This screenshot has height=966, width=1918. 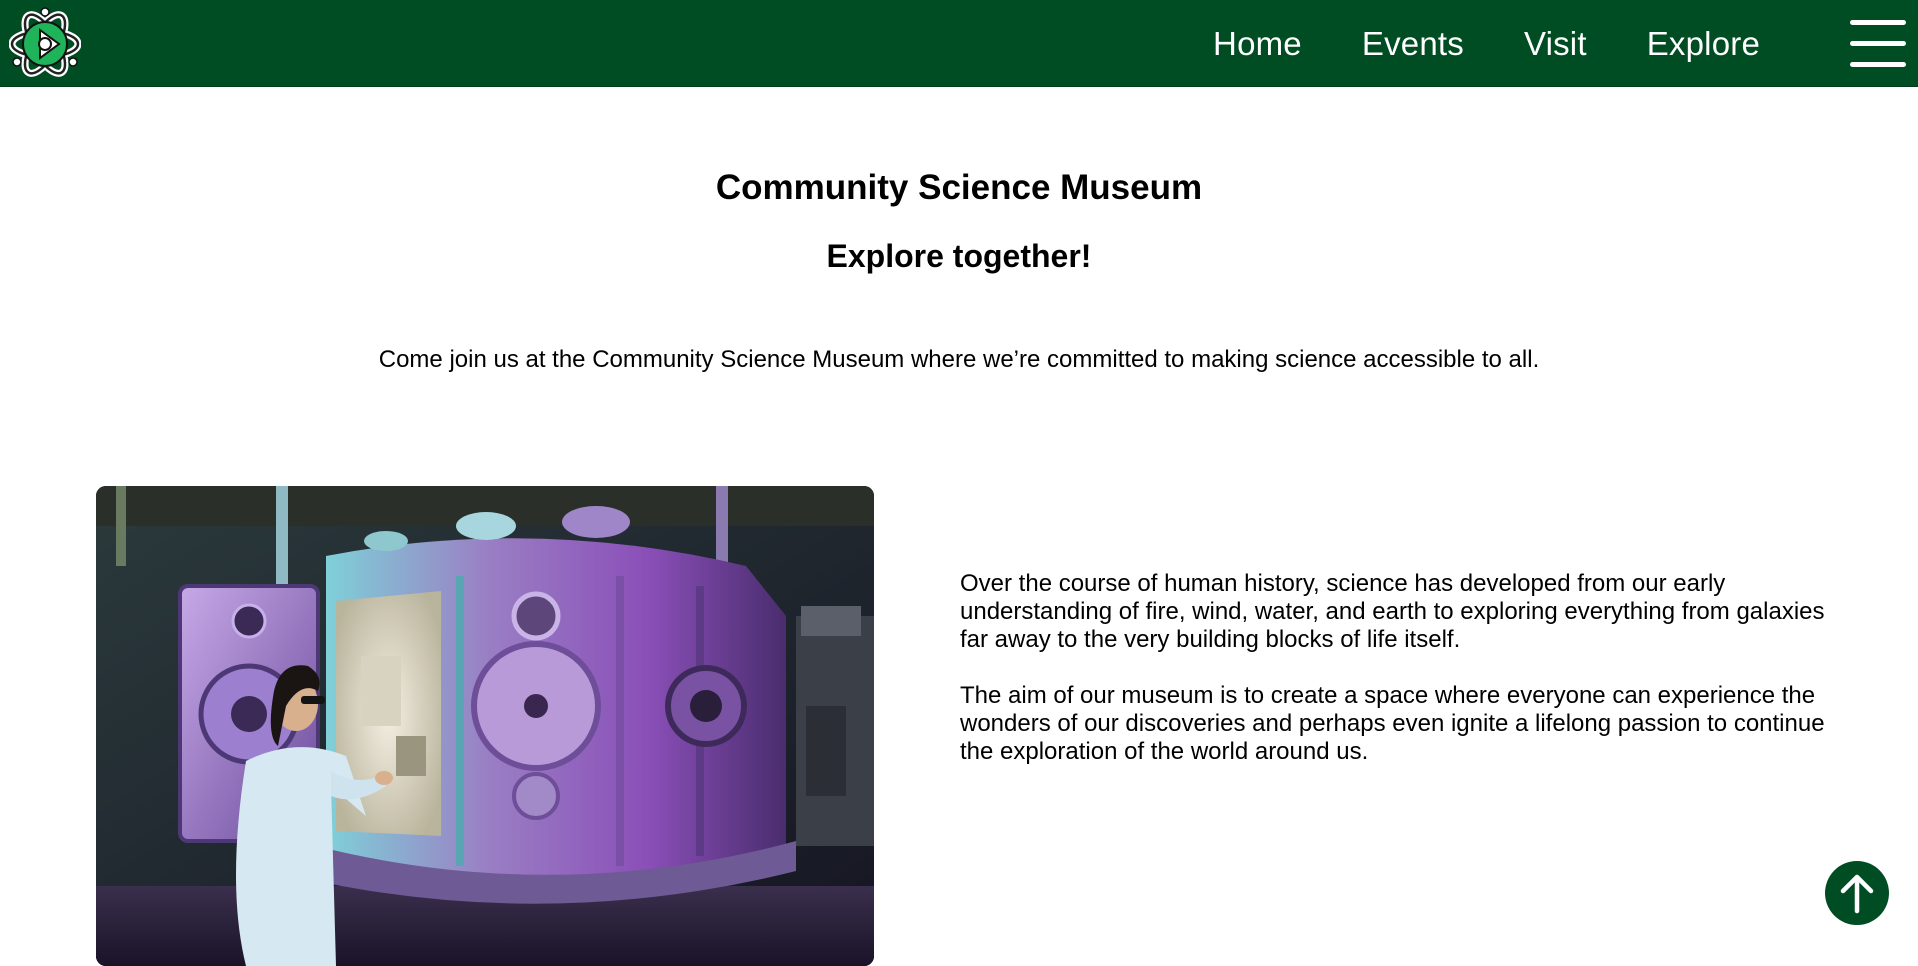 What do you see at coordinates (45, 44) in the screenshot?
I see `atom-play-logo-icon` at bounding box center [45, 44].